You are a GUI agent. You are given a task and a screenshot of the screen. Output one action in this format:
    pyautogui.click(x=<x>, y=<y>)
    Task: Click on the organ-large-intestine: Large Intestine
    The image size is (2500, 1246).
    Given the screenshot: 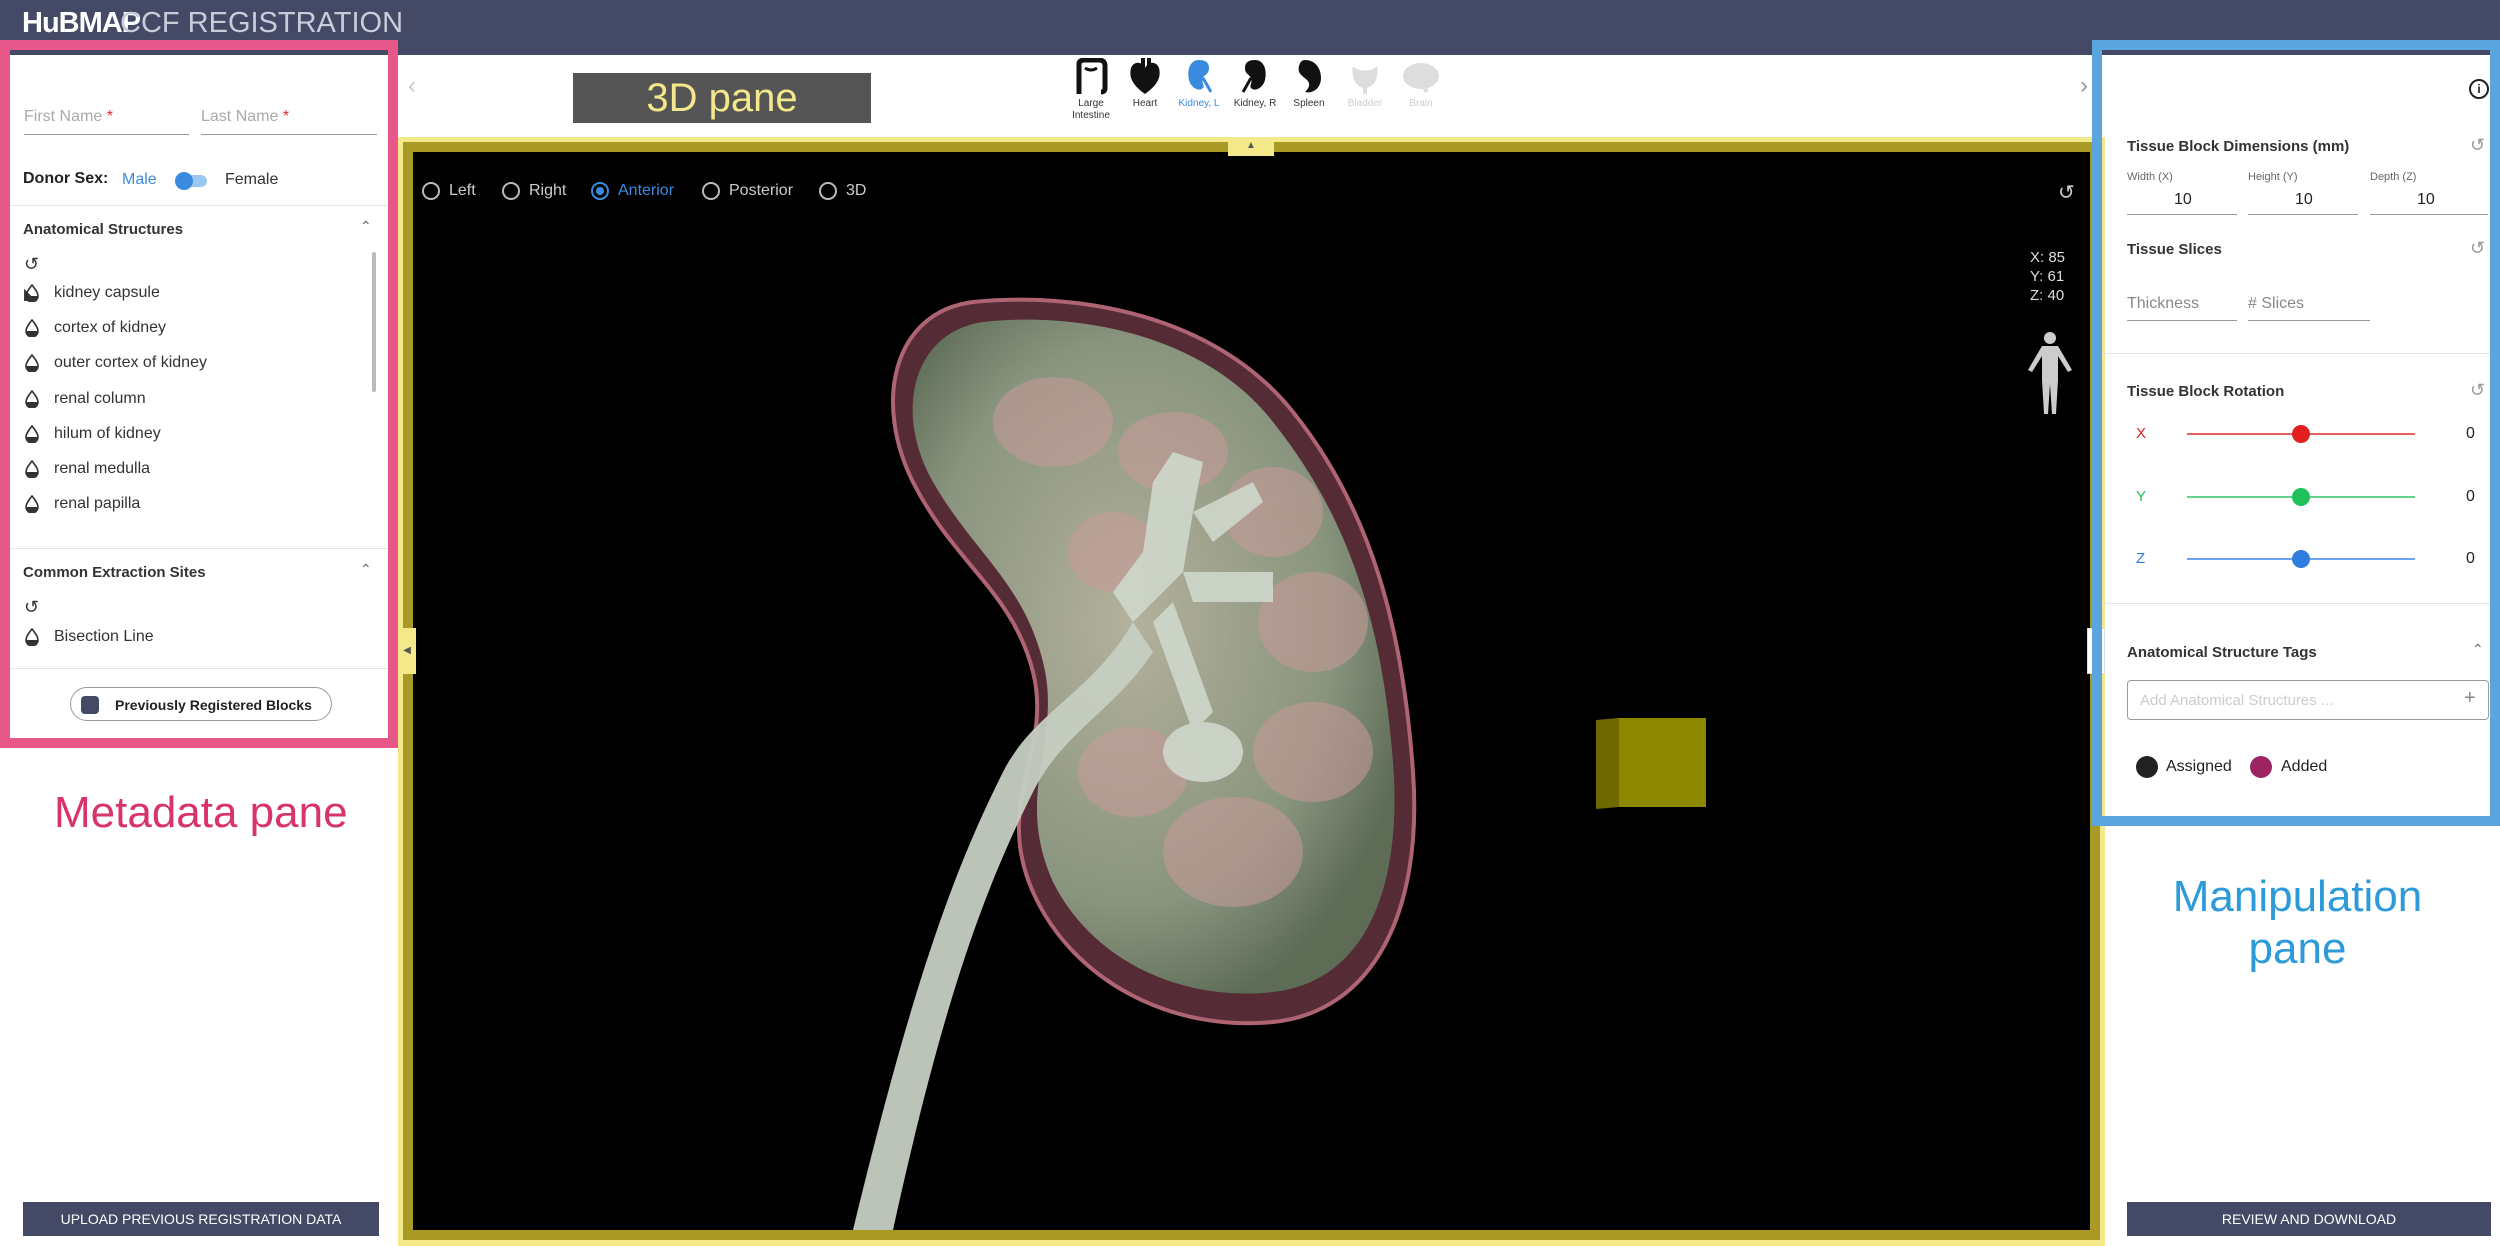 What is the action you would take?
    pyautogui.click(x=1091, y=93)
    